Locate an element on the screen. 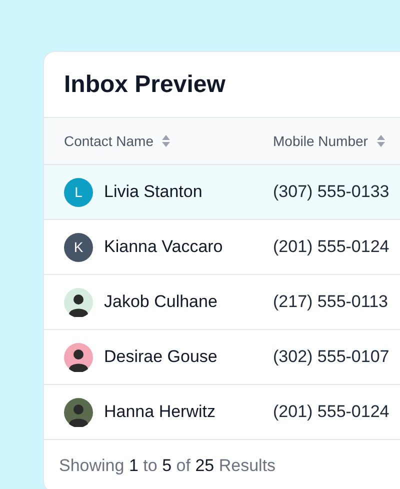 The image size is (400, 489). contact-name: Hanna Herwitz is located at coordinates (160, 412).